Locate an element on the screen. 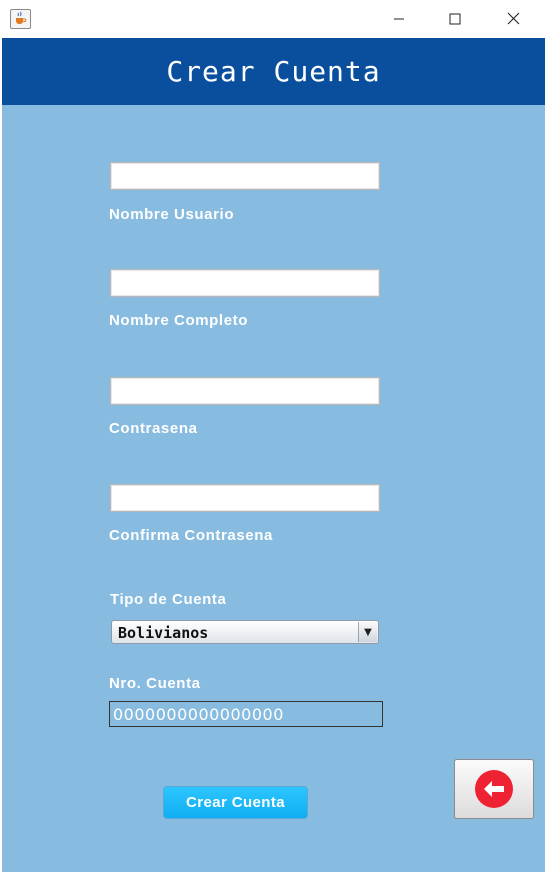  nro-cuenta-label: Nro. Cuenta is located at coordinates (155, 683).